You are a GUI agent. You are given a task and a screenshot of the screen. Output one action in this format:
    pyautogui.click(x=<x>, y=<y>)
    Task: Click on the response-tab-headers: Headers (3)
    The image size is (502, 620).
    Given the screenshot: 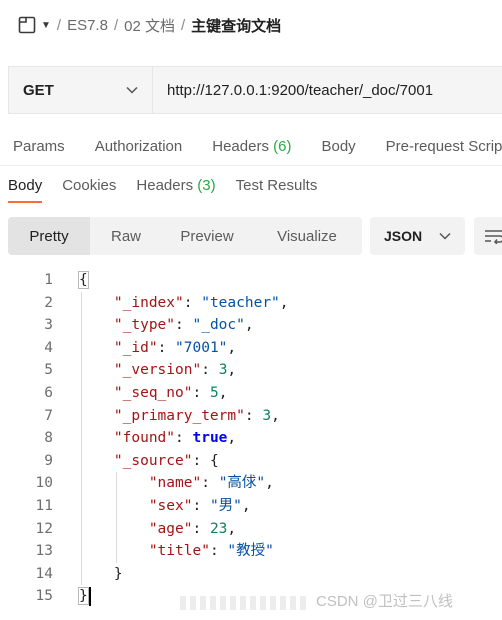 What is the action you would take?
    pyautogui.click(x=175, y=187)
    